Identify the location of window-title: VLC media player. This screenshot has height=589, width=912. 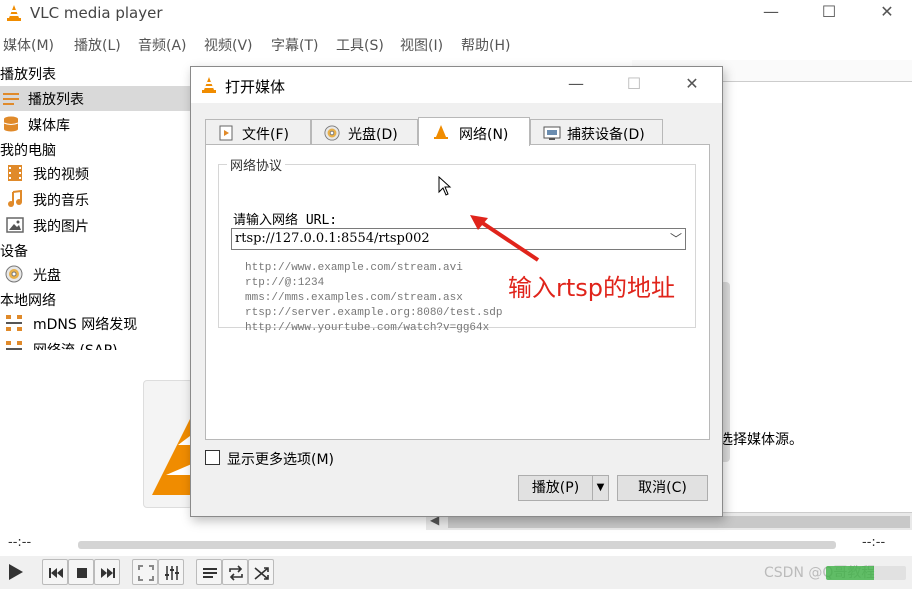
(96, 13).